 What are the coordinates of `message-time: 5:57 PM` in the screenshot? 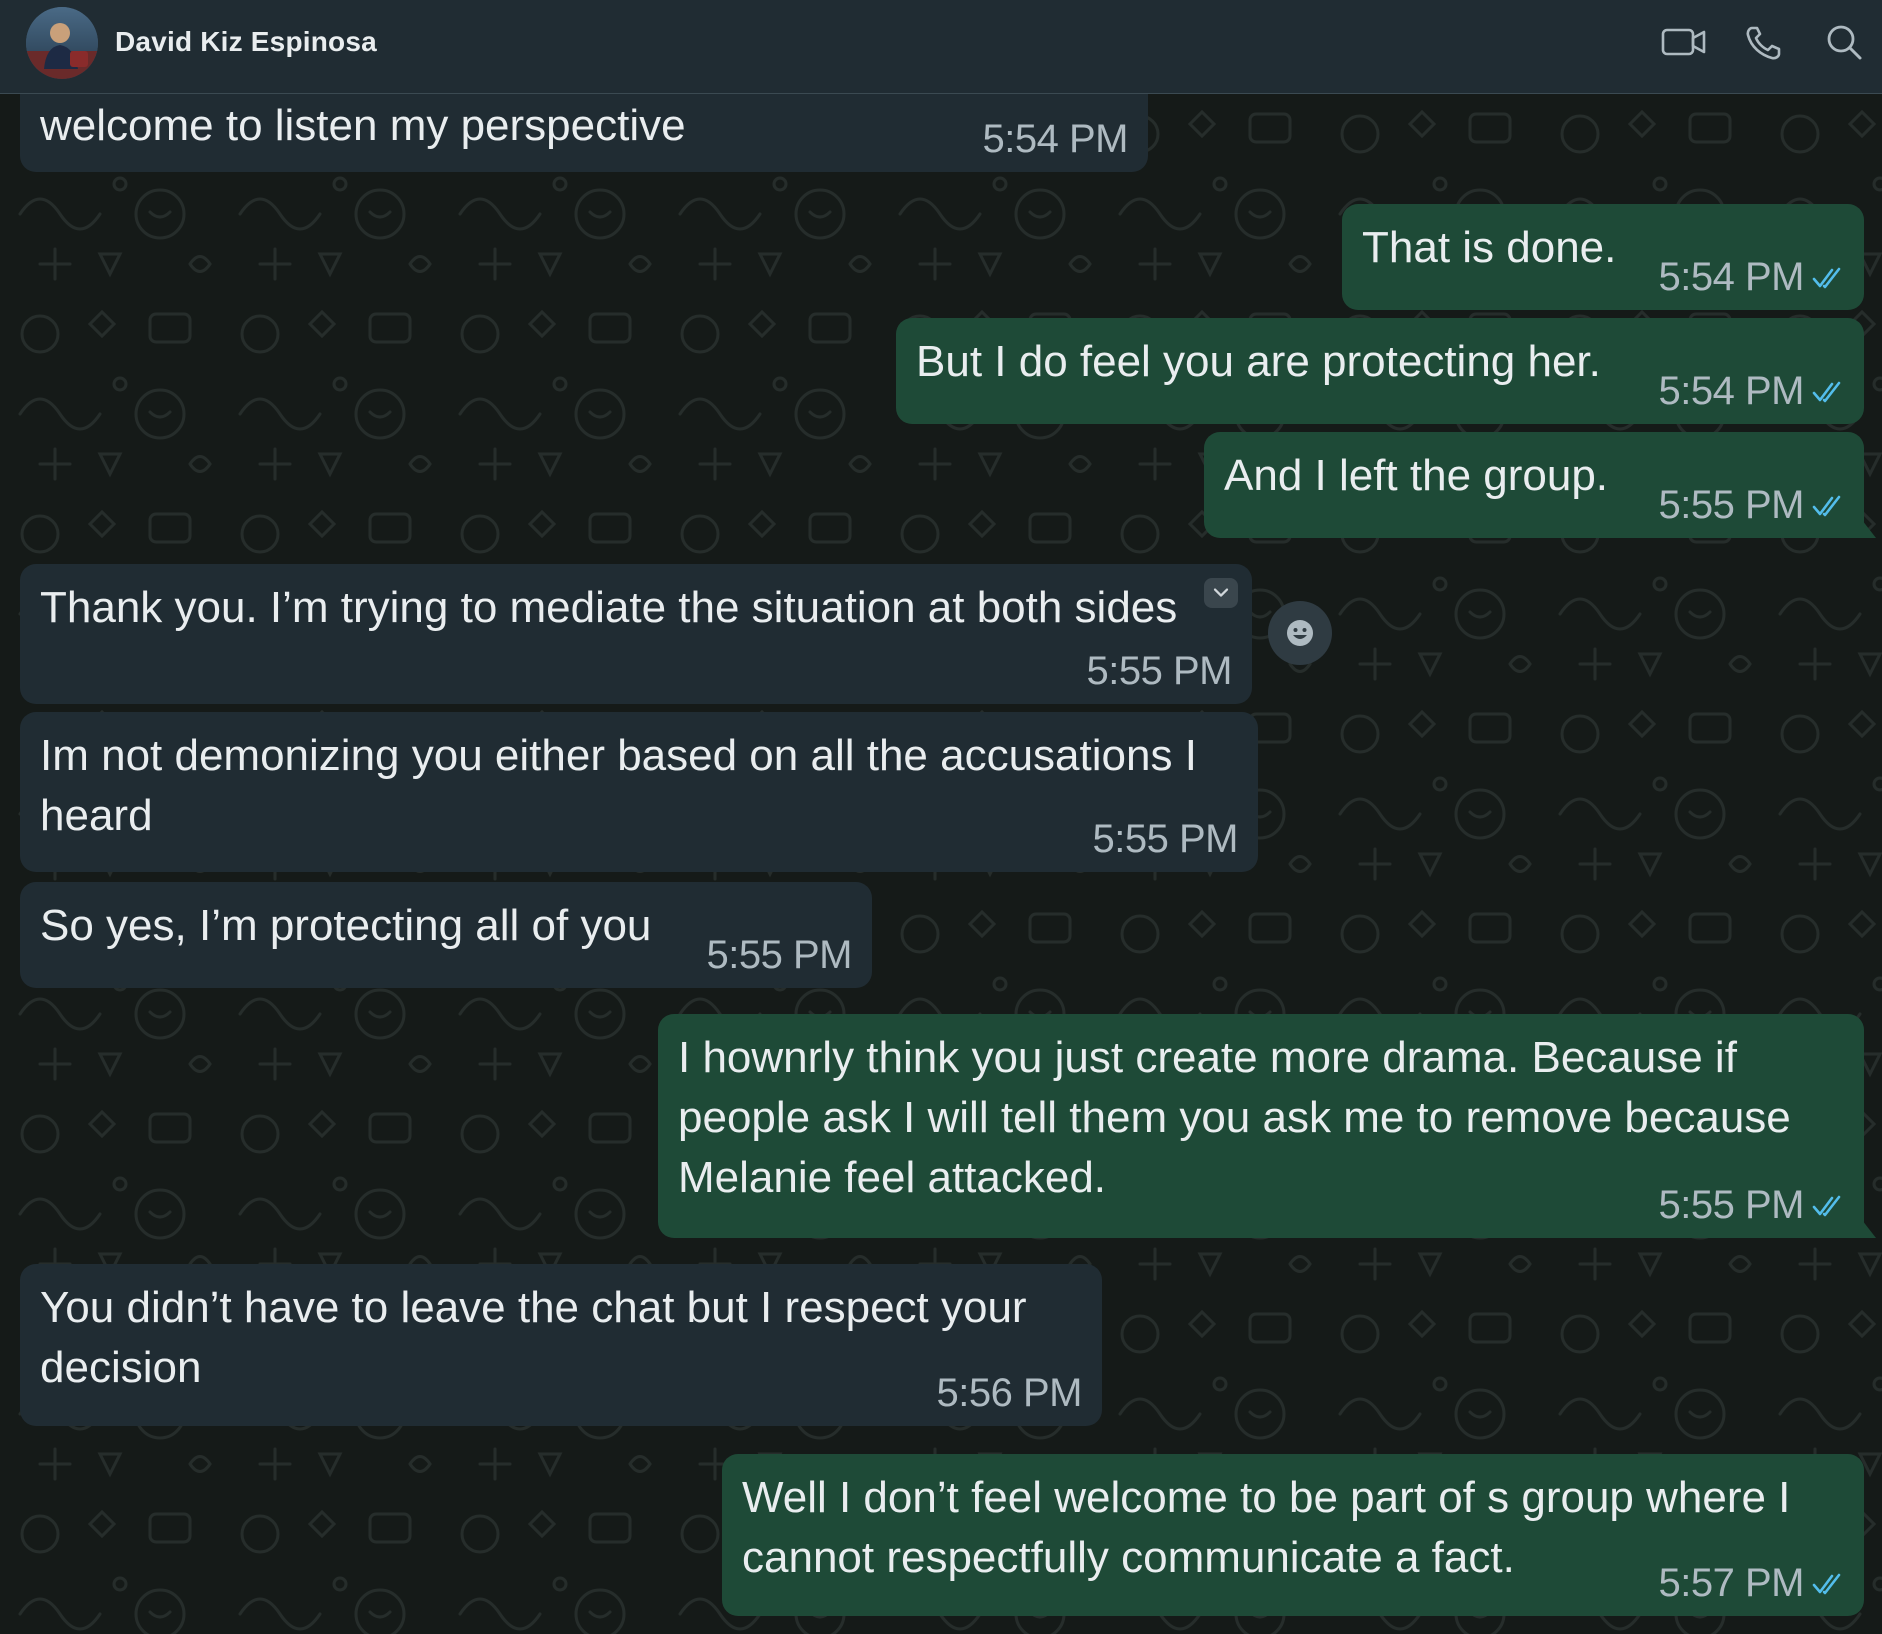 It's located at (1731, 1583).